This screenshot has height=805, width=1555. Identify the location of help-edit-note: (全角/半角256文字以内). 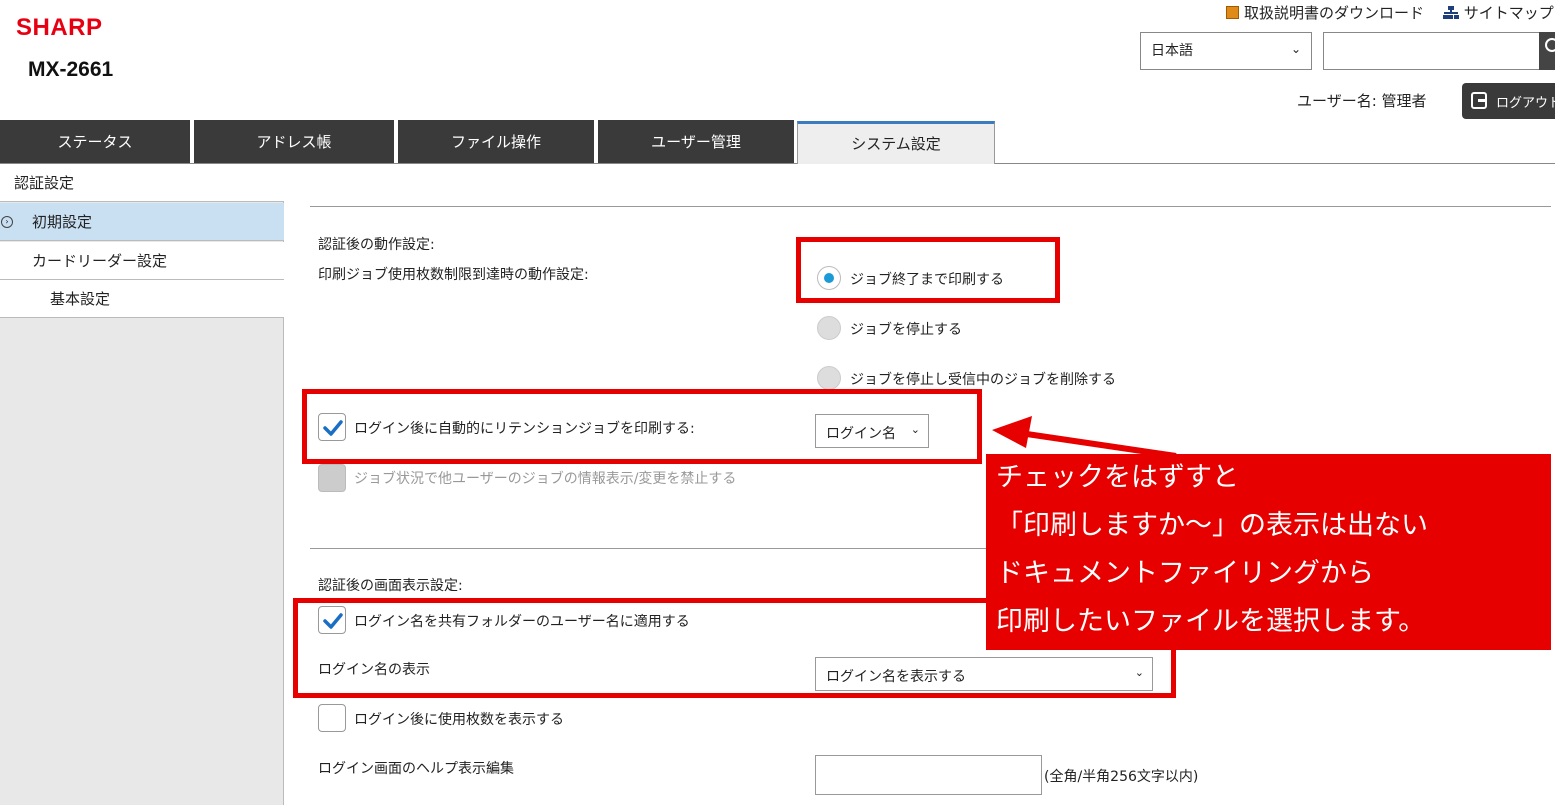
(1121, 777).